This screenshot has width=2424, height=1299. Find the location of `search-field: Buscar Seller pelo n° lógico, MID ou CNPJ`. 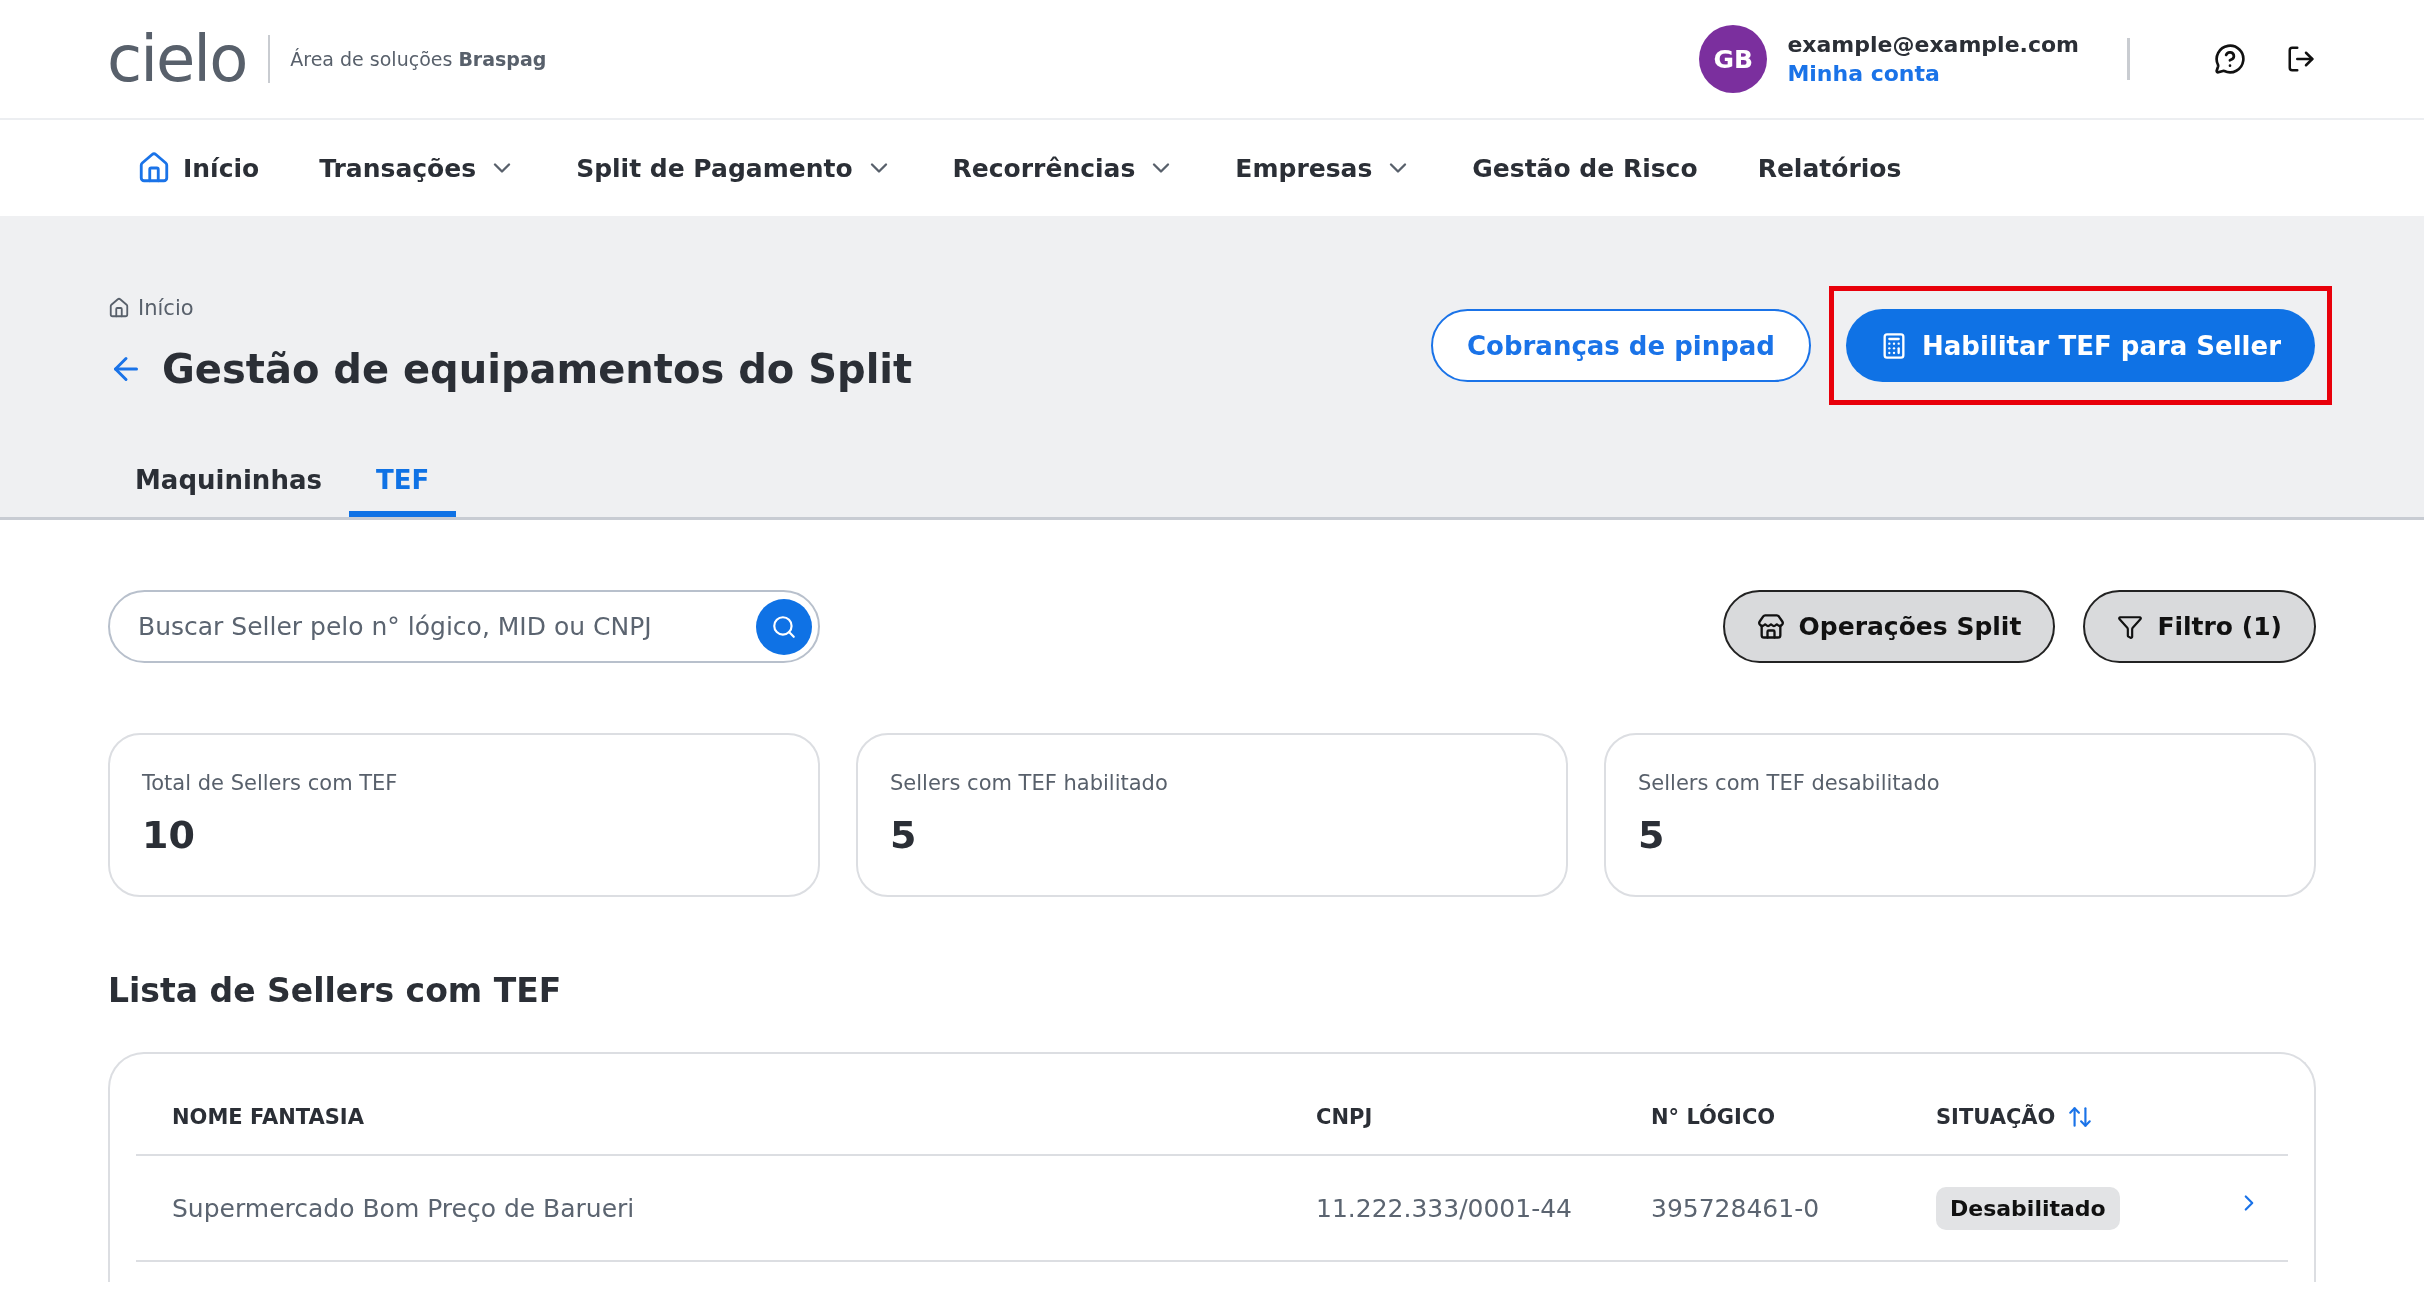

search-field: Buscar Seller pelo n° lógico, MID ou CNPJ is located at coordinates (464, 626).